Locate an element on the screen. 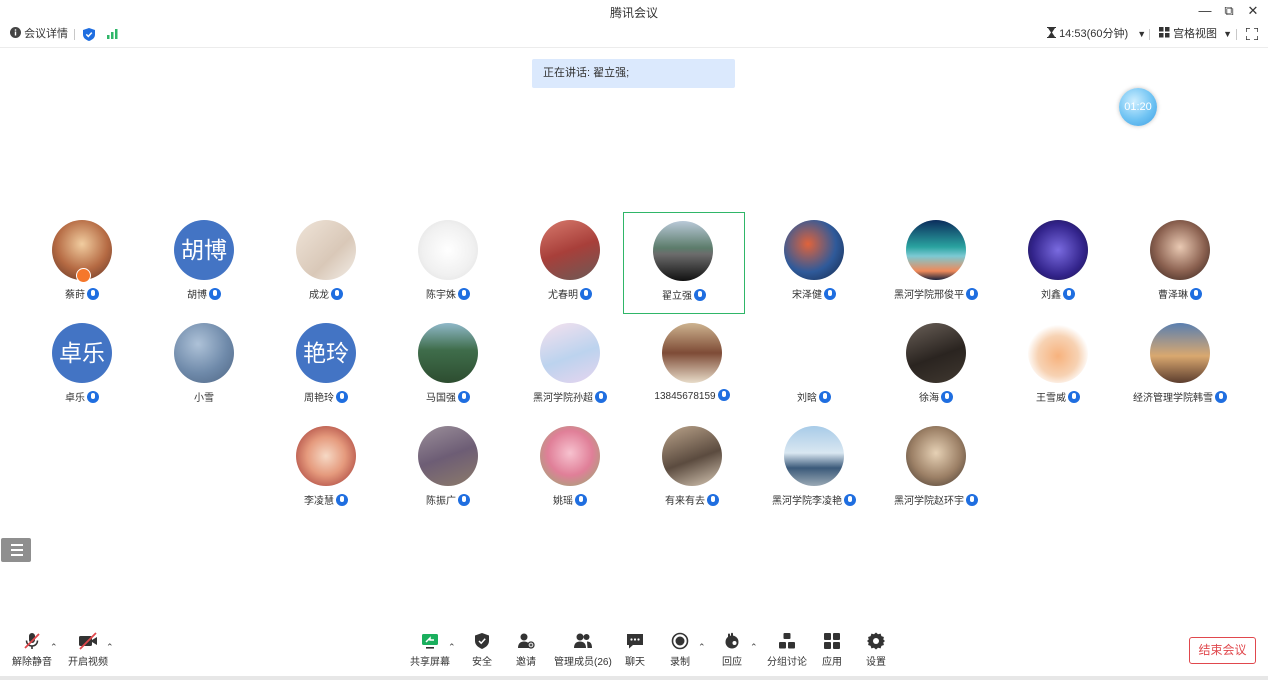  close-icon: ✕ is located at coordinates (1253, 11).